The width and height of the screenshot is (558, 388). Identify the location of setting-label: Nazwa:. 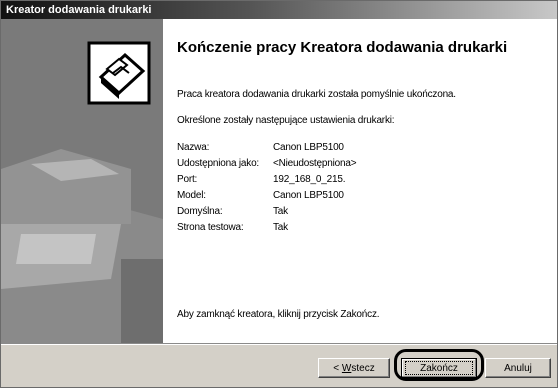
(193, 147).